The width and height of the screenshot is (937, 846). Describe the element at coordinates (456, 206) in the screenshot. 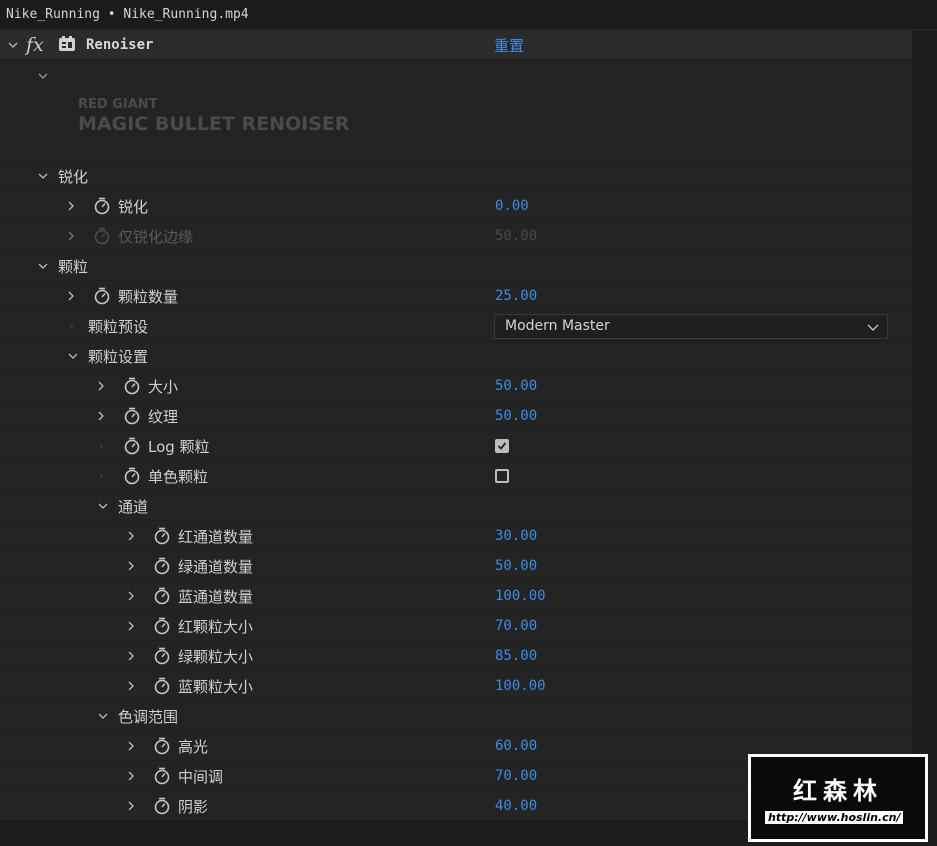

I see `param-row-sharpen: 锐化 0.00` at that location.